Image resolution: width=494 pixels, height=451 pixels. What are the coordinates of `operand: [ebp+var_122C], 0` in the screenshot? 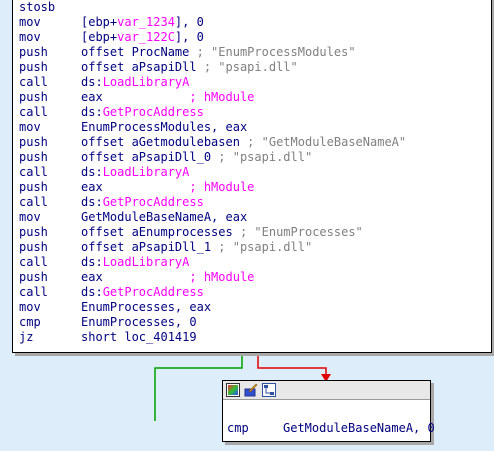 It's located at (142, 37).